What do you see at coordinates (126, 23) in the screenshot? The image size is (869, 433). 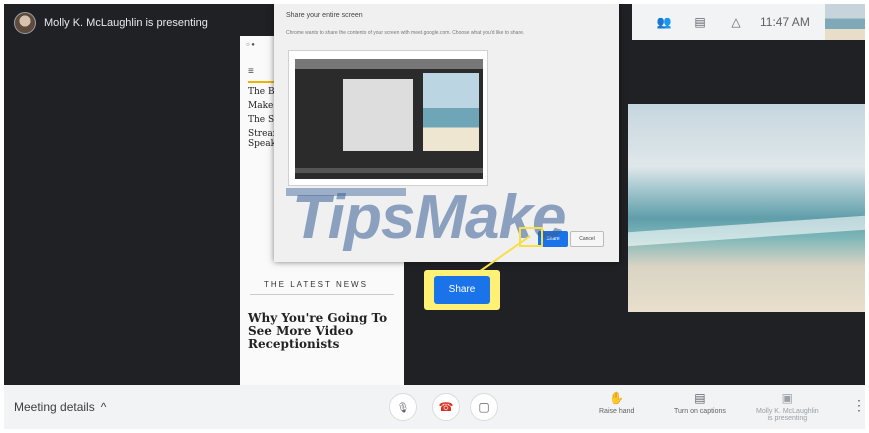 I see `presenter-label: Molly K. McLaughlin is presenting` at bounding box center [126, 23].